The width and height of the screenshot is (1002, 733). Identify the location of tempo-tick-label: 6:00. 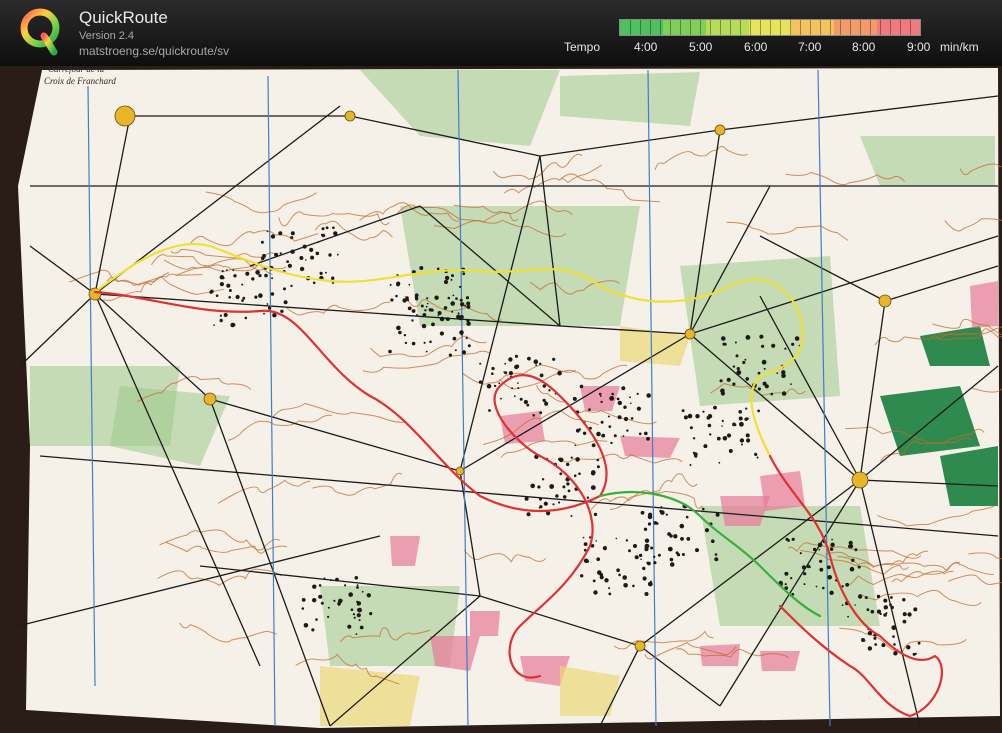
(756, 47).